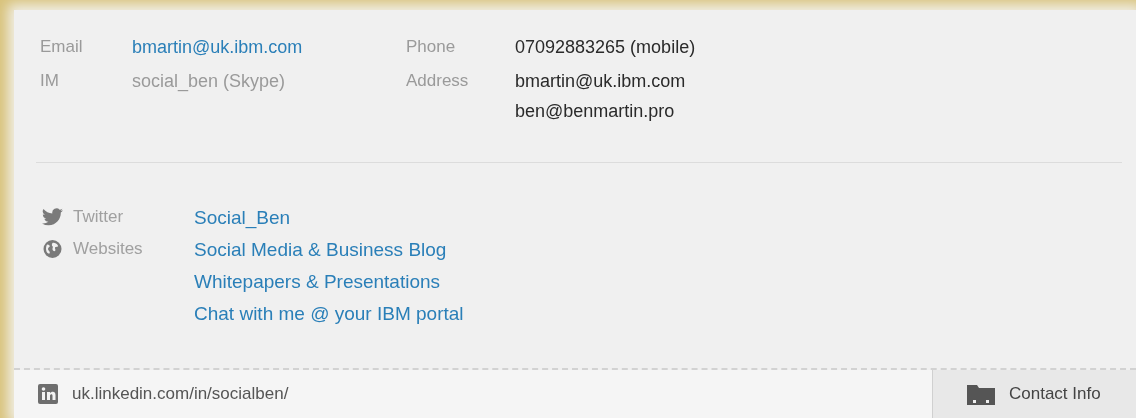 The height and width of the screenshot is (418, 1136). What do you see at coordinates (431, 47) in the screenshot?
I see `field-label: Phone` at bounding box center [431, 47].